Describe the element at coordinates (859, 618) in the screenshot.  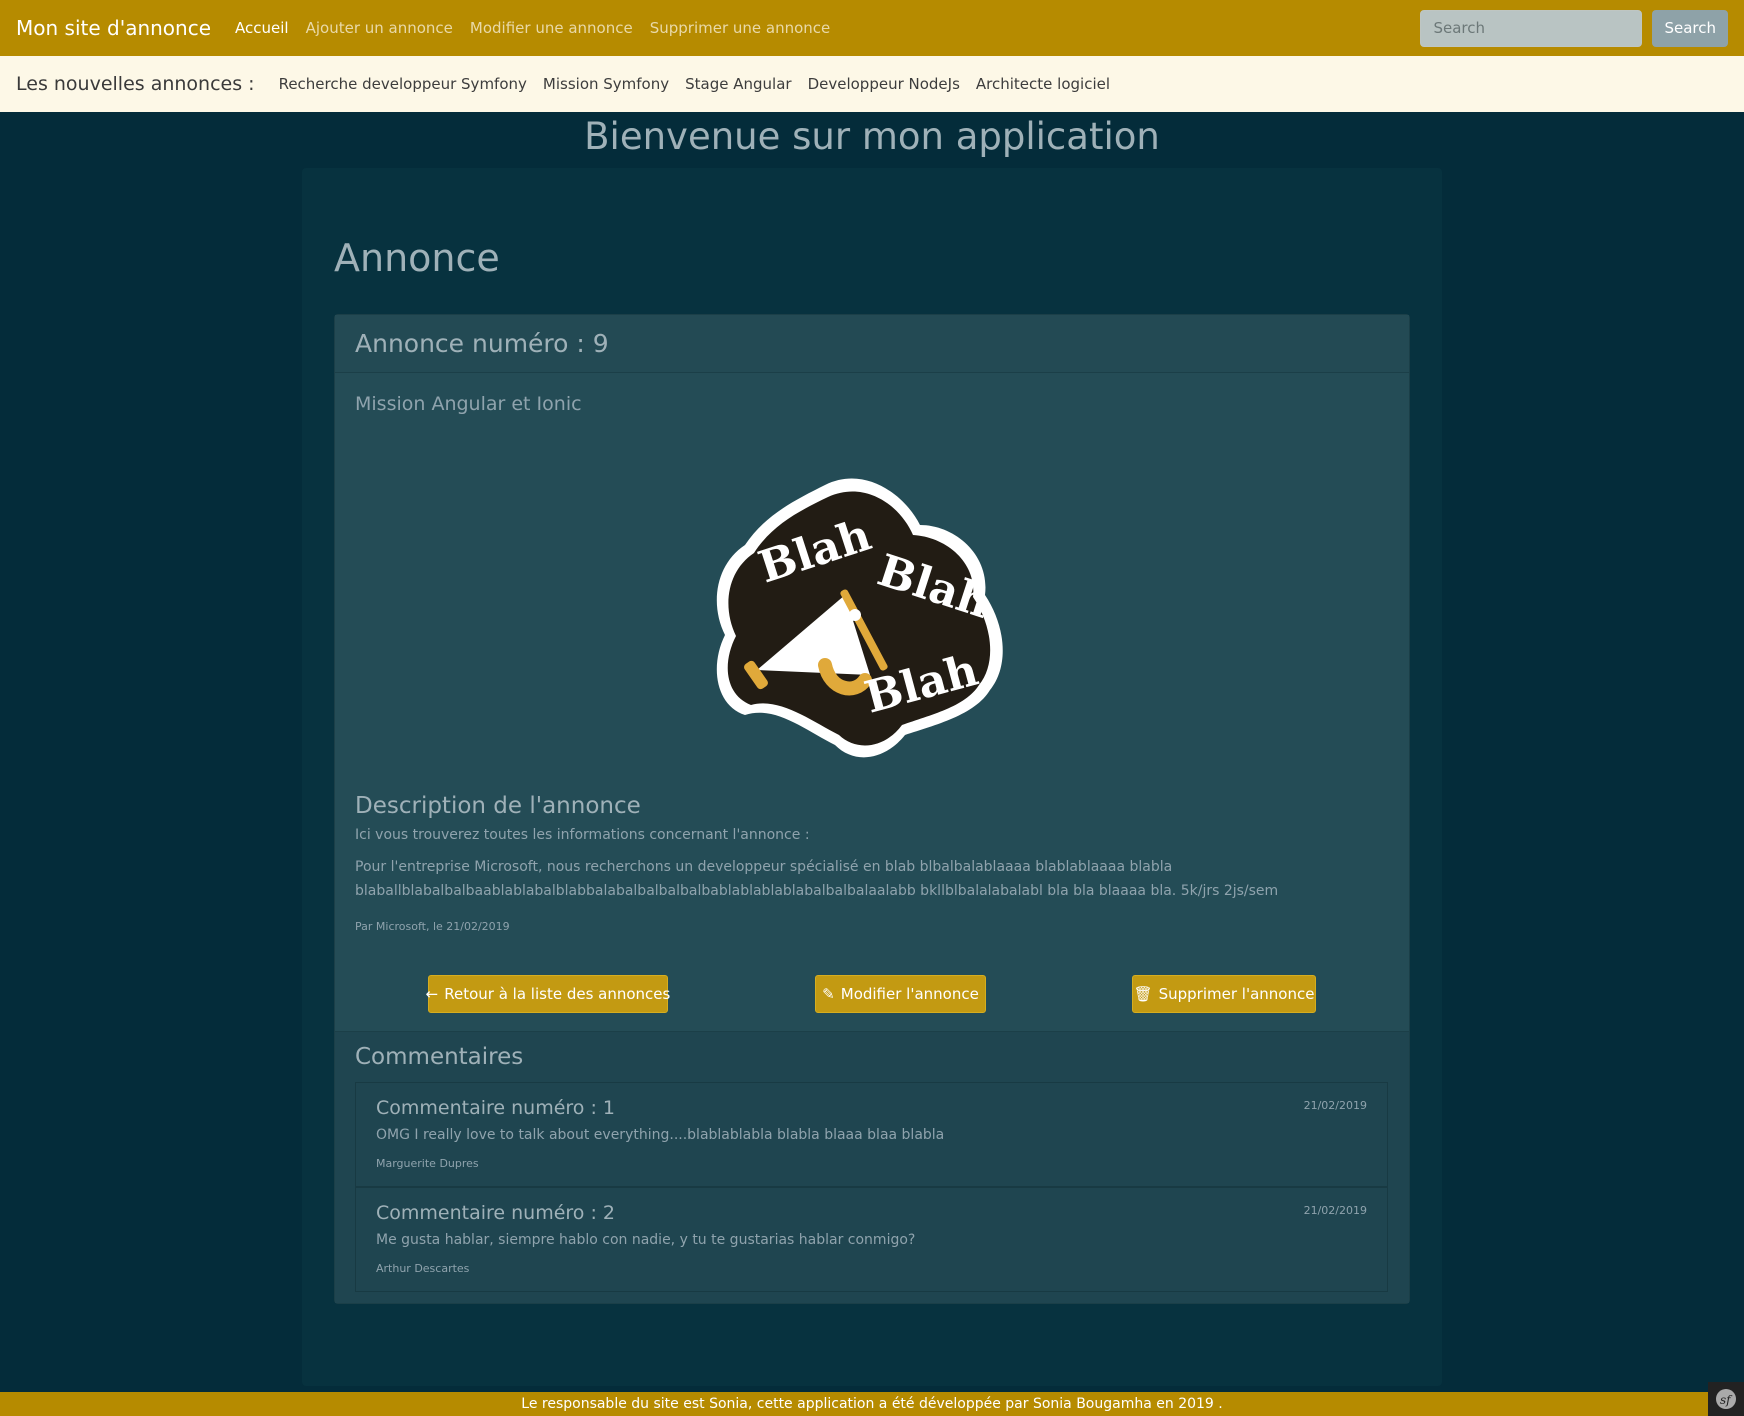
I see `blah-megaphone-sticker: Blah Blah Blah` at that location.